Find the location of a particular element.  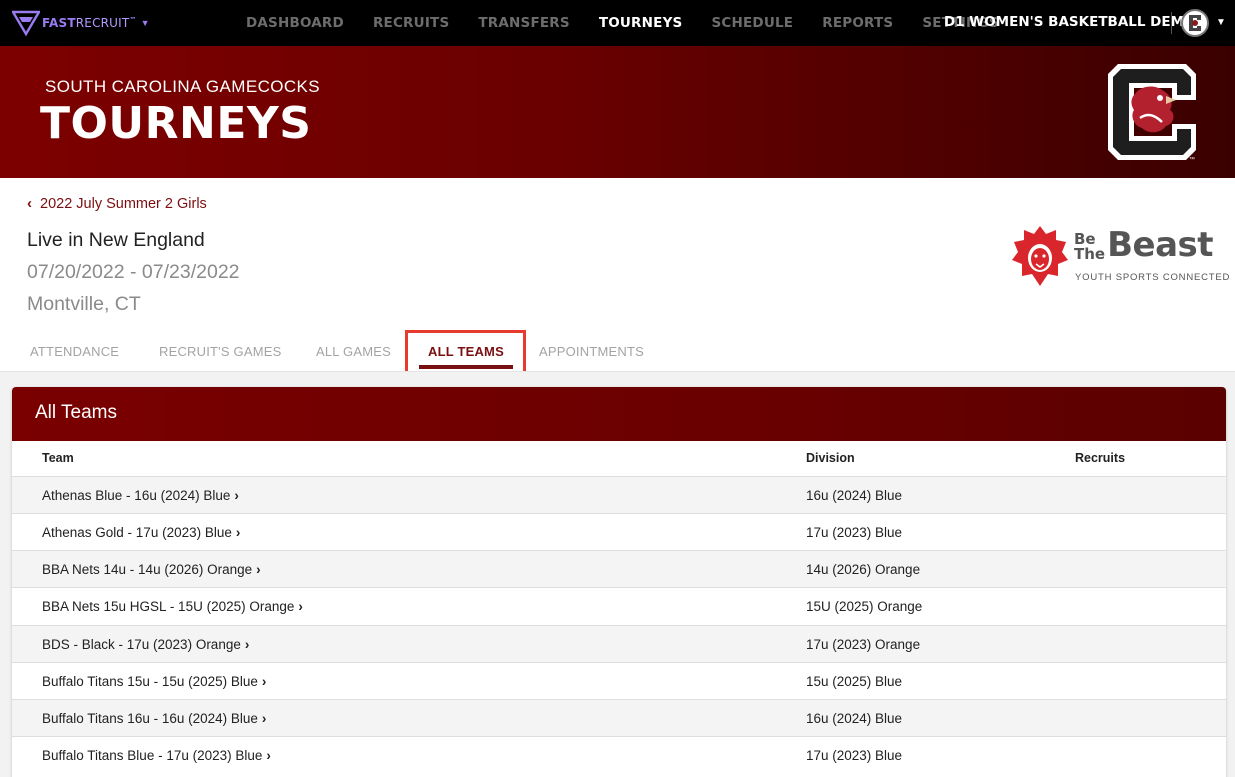

team-link: BBA Nets 15u HGSL - 15U (2025) Orange › is located at coordinates (172, 606).